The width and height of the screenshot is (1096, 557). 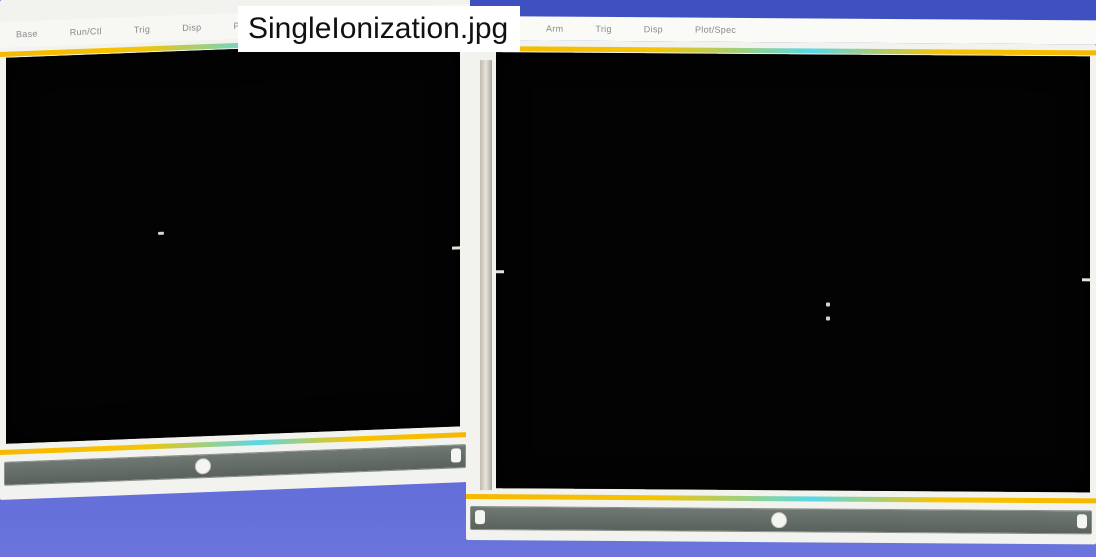 What do you see at coordinates (86, 31) in the screenshot?
I see `left-menu-item: Run/Ctl` at bounding box center [86, 31].